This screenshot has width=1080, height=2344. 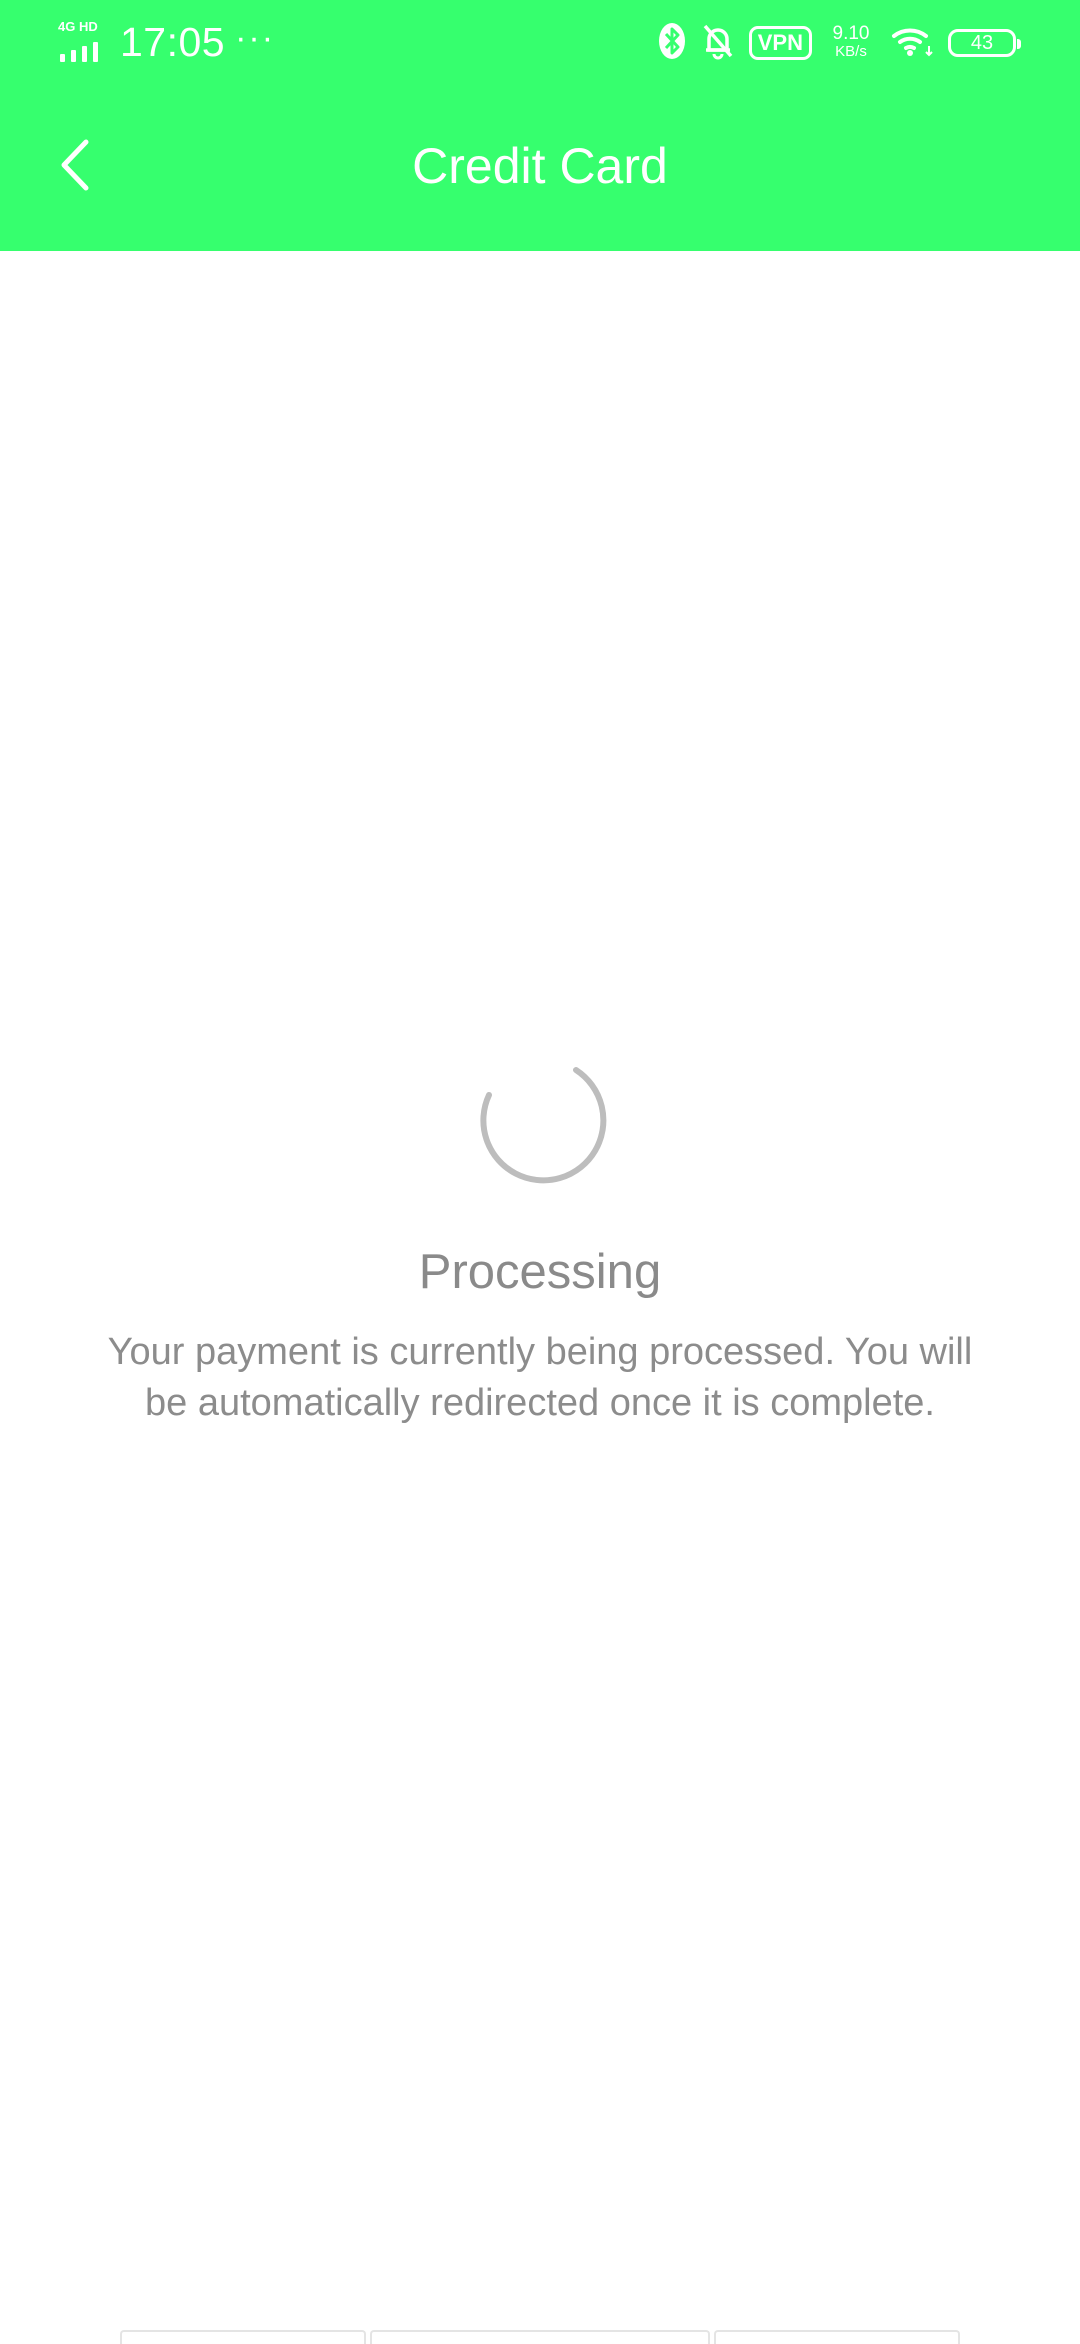 What do you see at coordinates (851, 51) in the screenshot?
I see `speed-unit: KB/s` at bounding box center [851, 51].